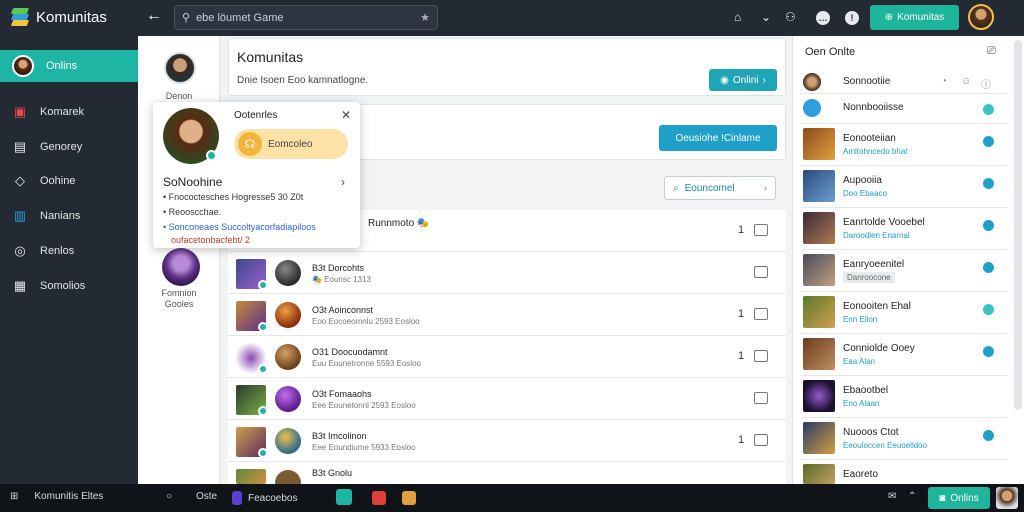 This screenshot has height=512, width=1024. I want to click on list-item: Aupooiia Doo Ebaaco, so click(904, 187).